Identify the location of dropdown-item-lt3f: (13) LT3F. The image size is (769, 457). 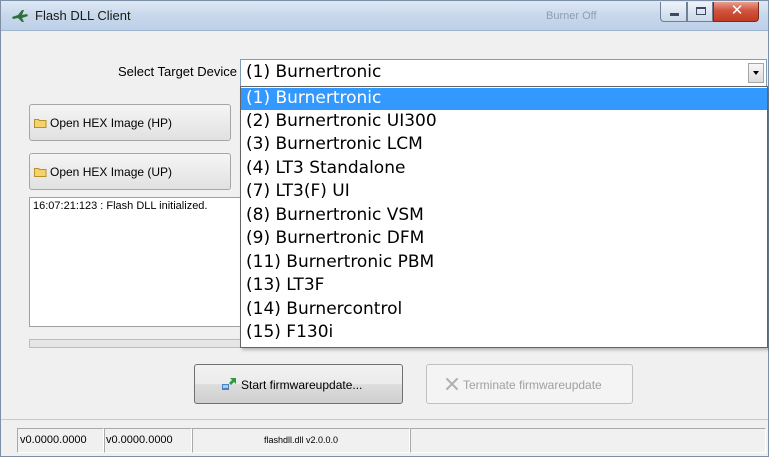
(504, 286).